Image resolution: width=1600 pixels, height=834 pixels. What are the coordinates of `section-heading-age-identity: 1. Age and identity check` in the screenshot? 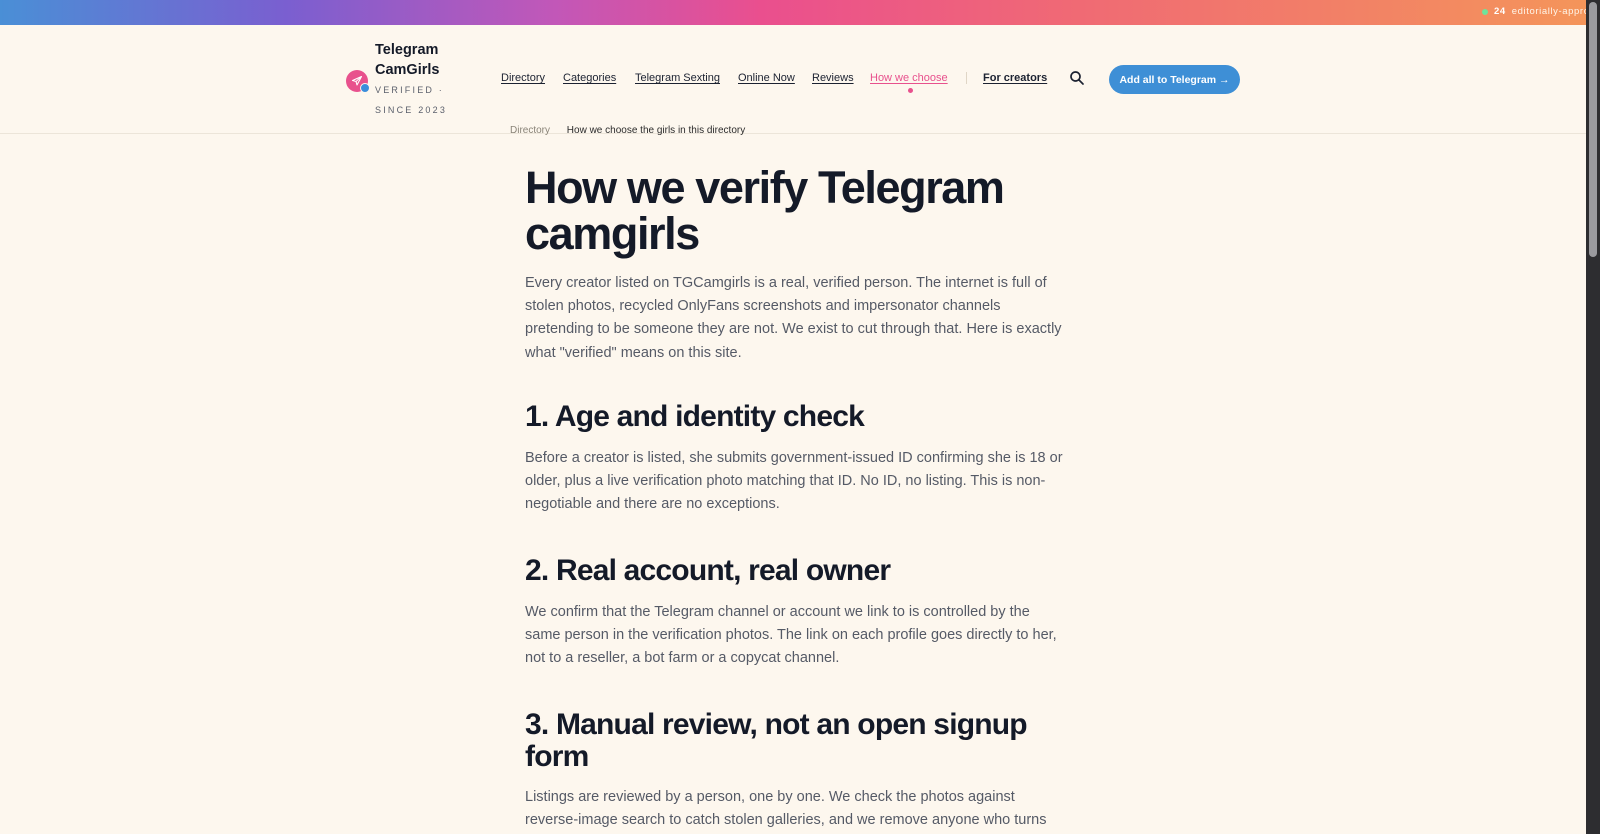 It's located at (695, 416).